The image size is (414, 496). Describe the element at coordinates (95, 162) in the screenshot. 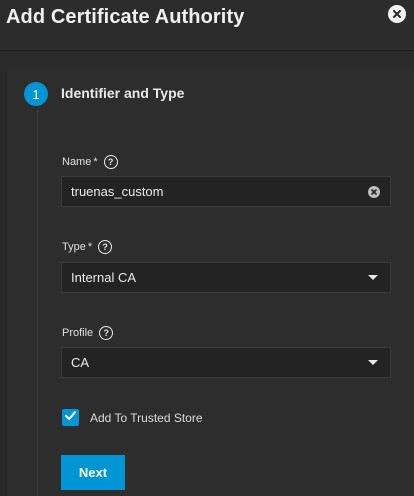

I see `name-required-marker: *` at that location.